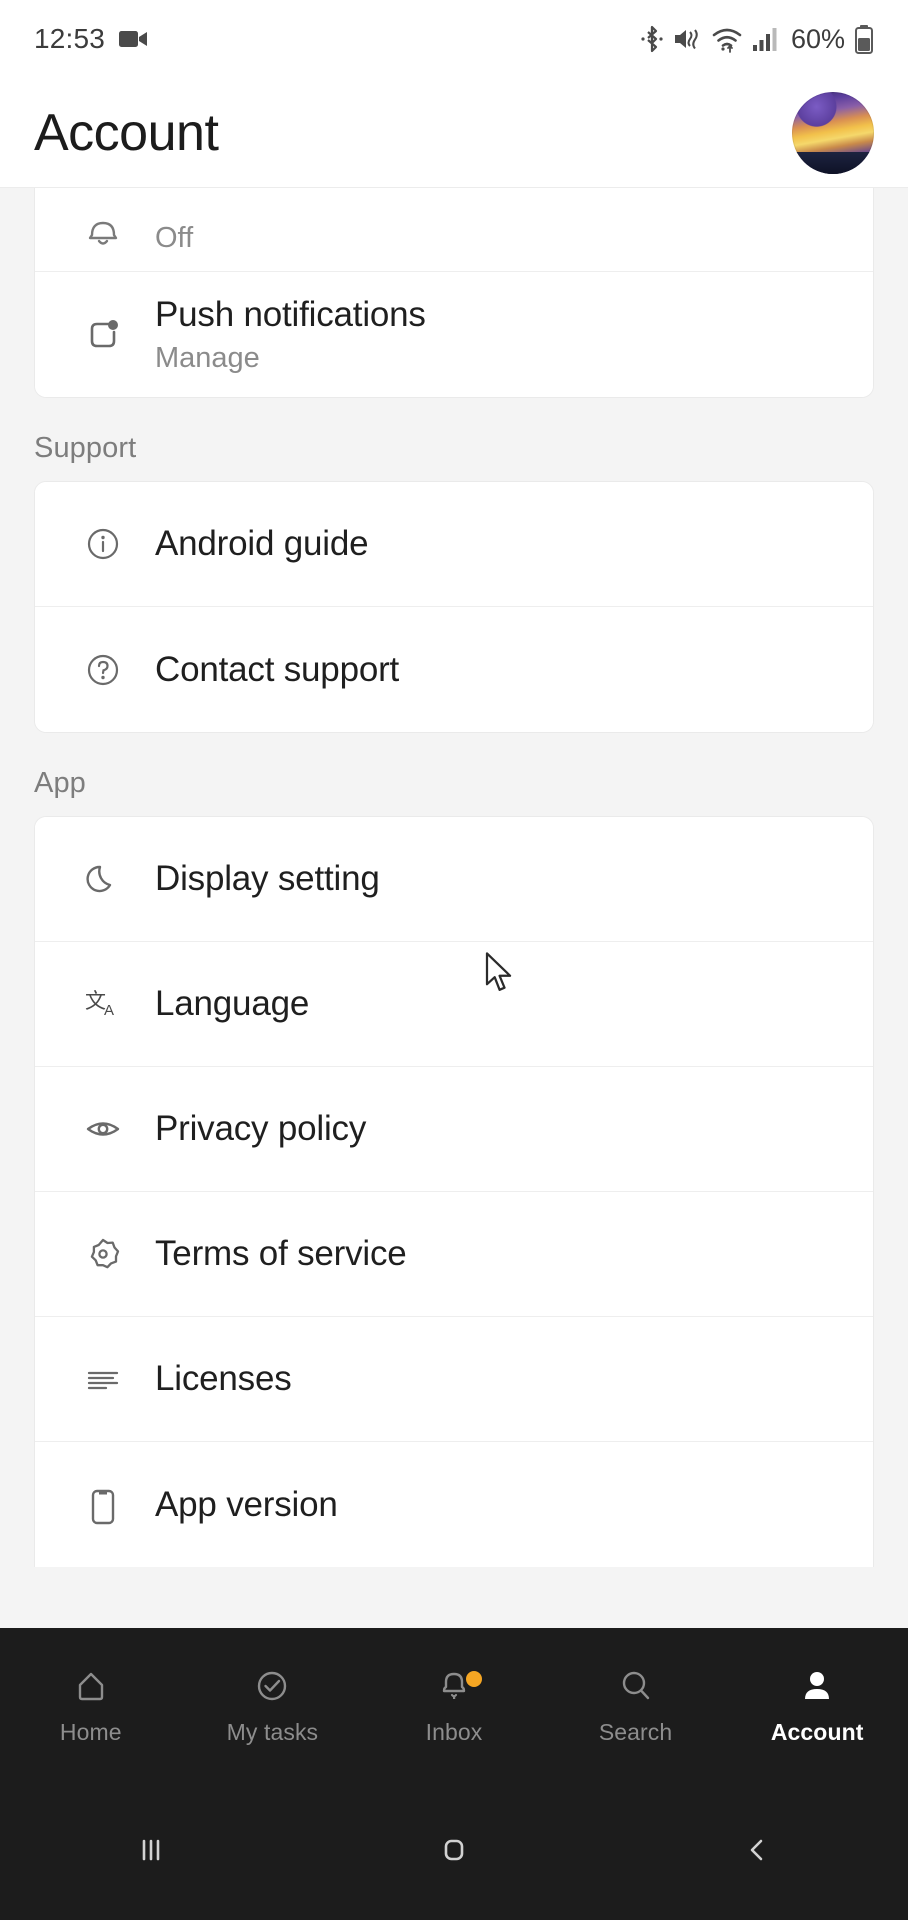  What do you see at coordinates (454, 334) in the screenshot?
I see `list-item-push-notifications: Push notifications Manage` at bounding box center [454, 334].